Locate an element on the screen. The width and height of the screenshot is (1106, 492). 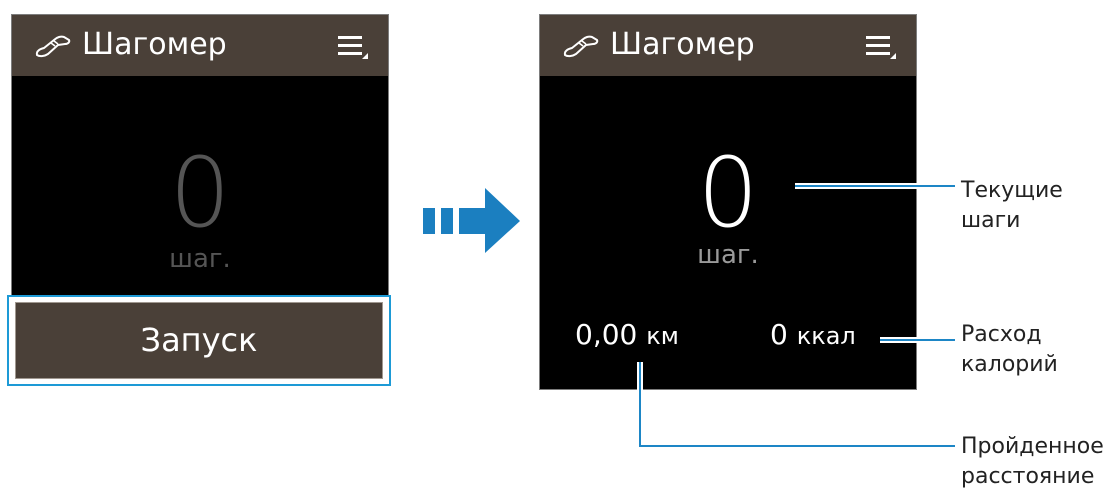
calories-unit: ккал is located at coordinates (826, 336).